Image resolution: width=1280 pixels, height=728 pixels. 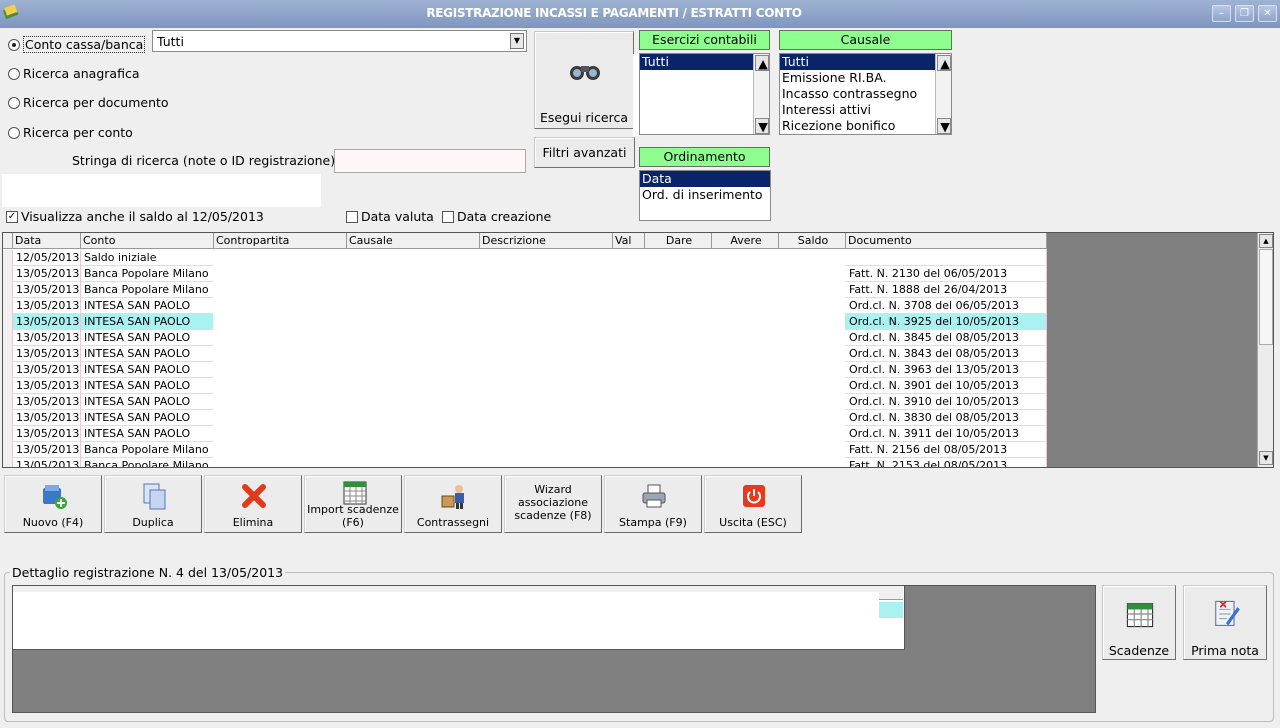 I want to click on new-button: Nuovo (F4), so click(x=53, y=504).